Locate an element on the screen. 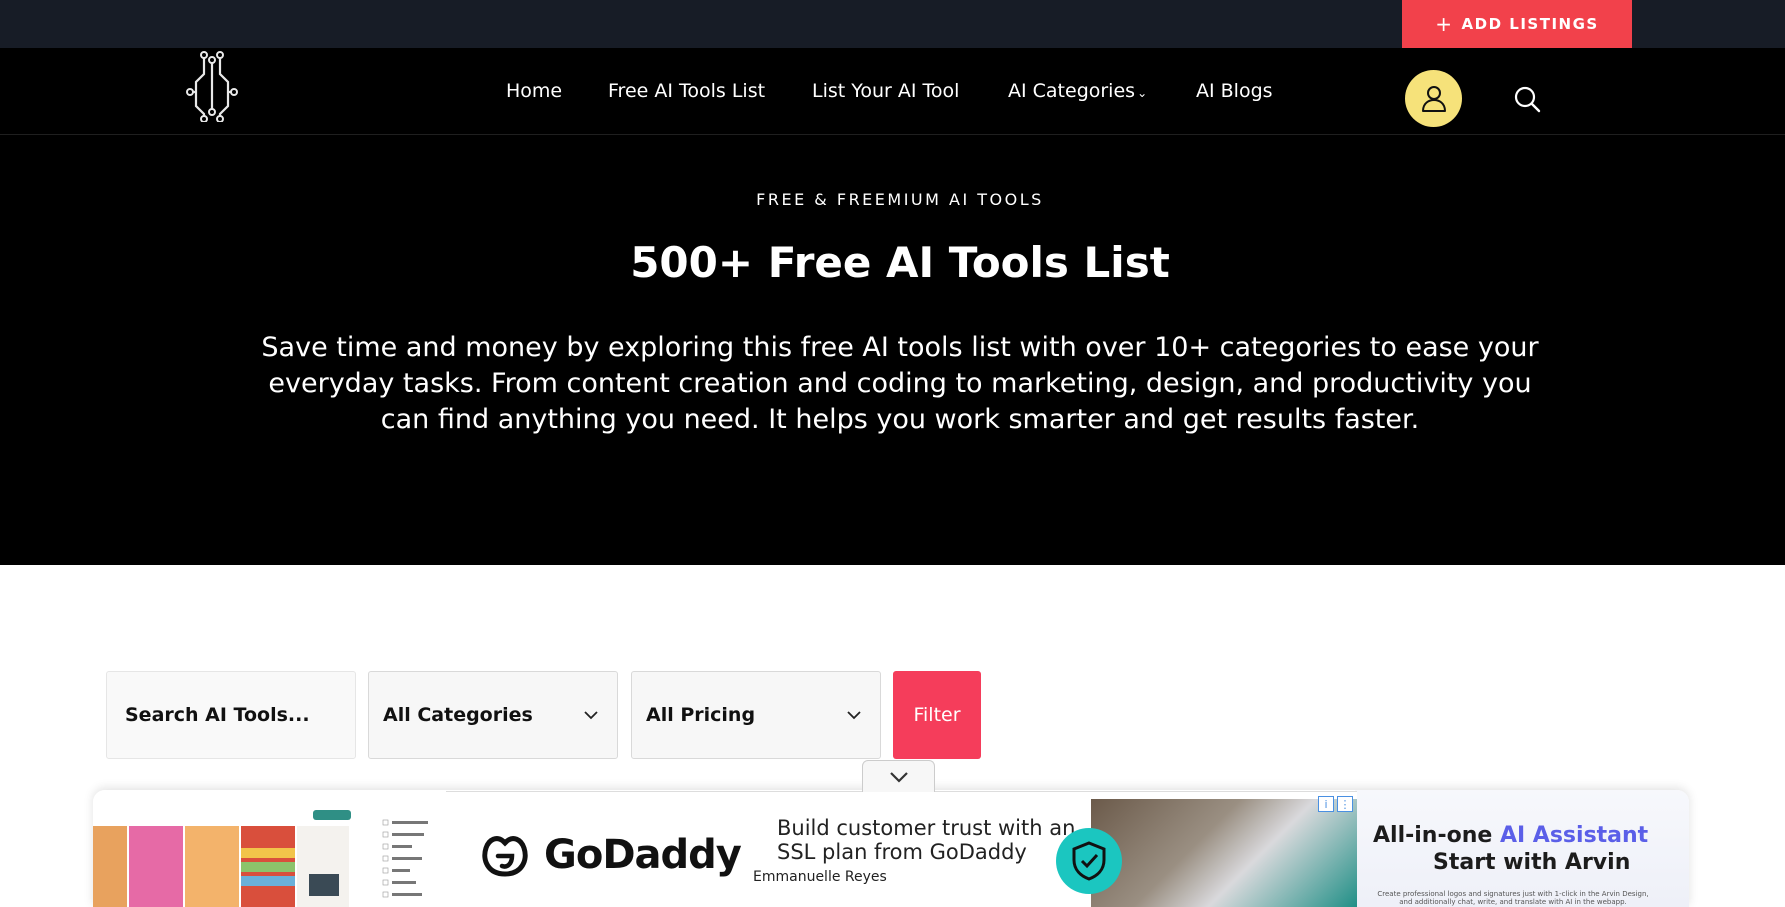  arvin-title-plain: All-in-one is located at coordinates (1436, 835).